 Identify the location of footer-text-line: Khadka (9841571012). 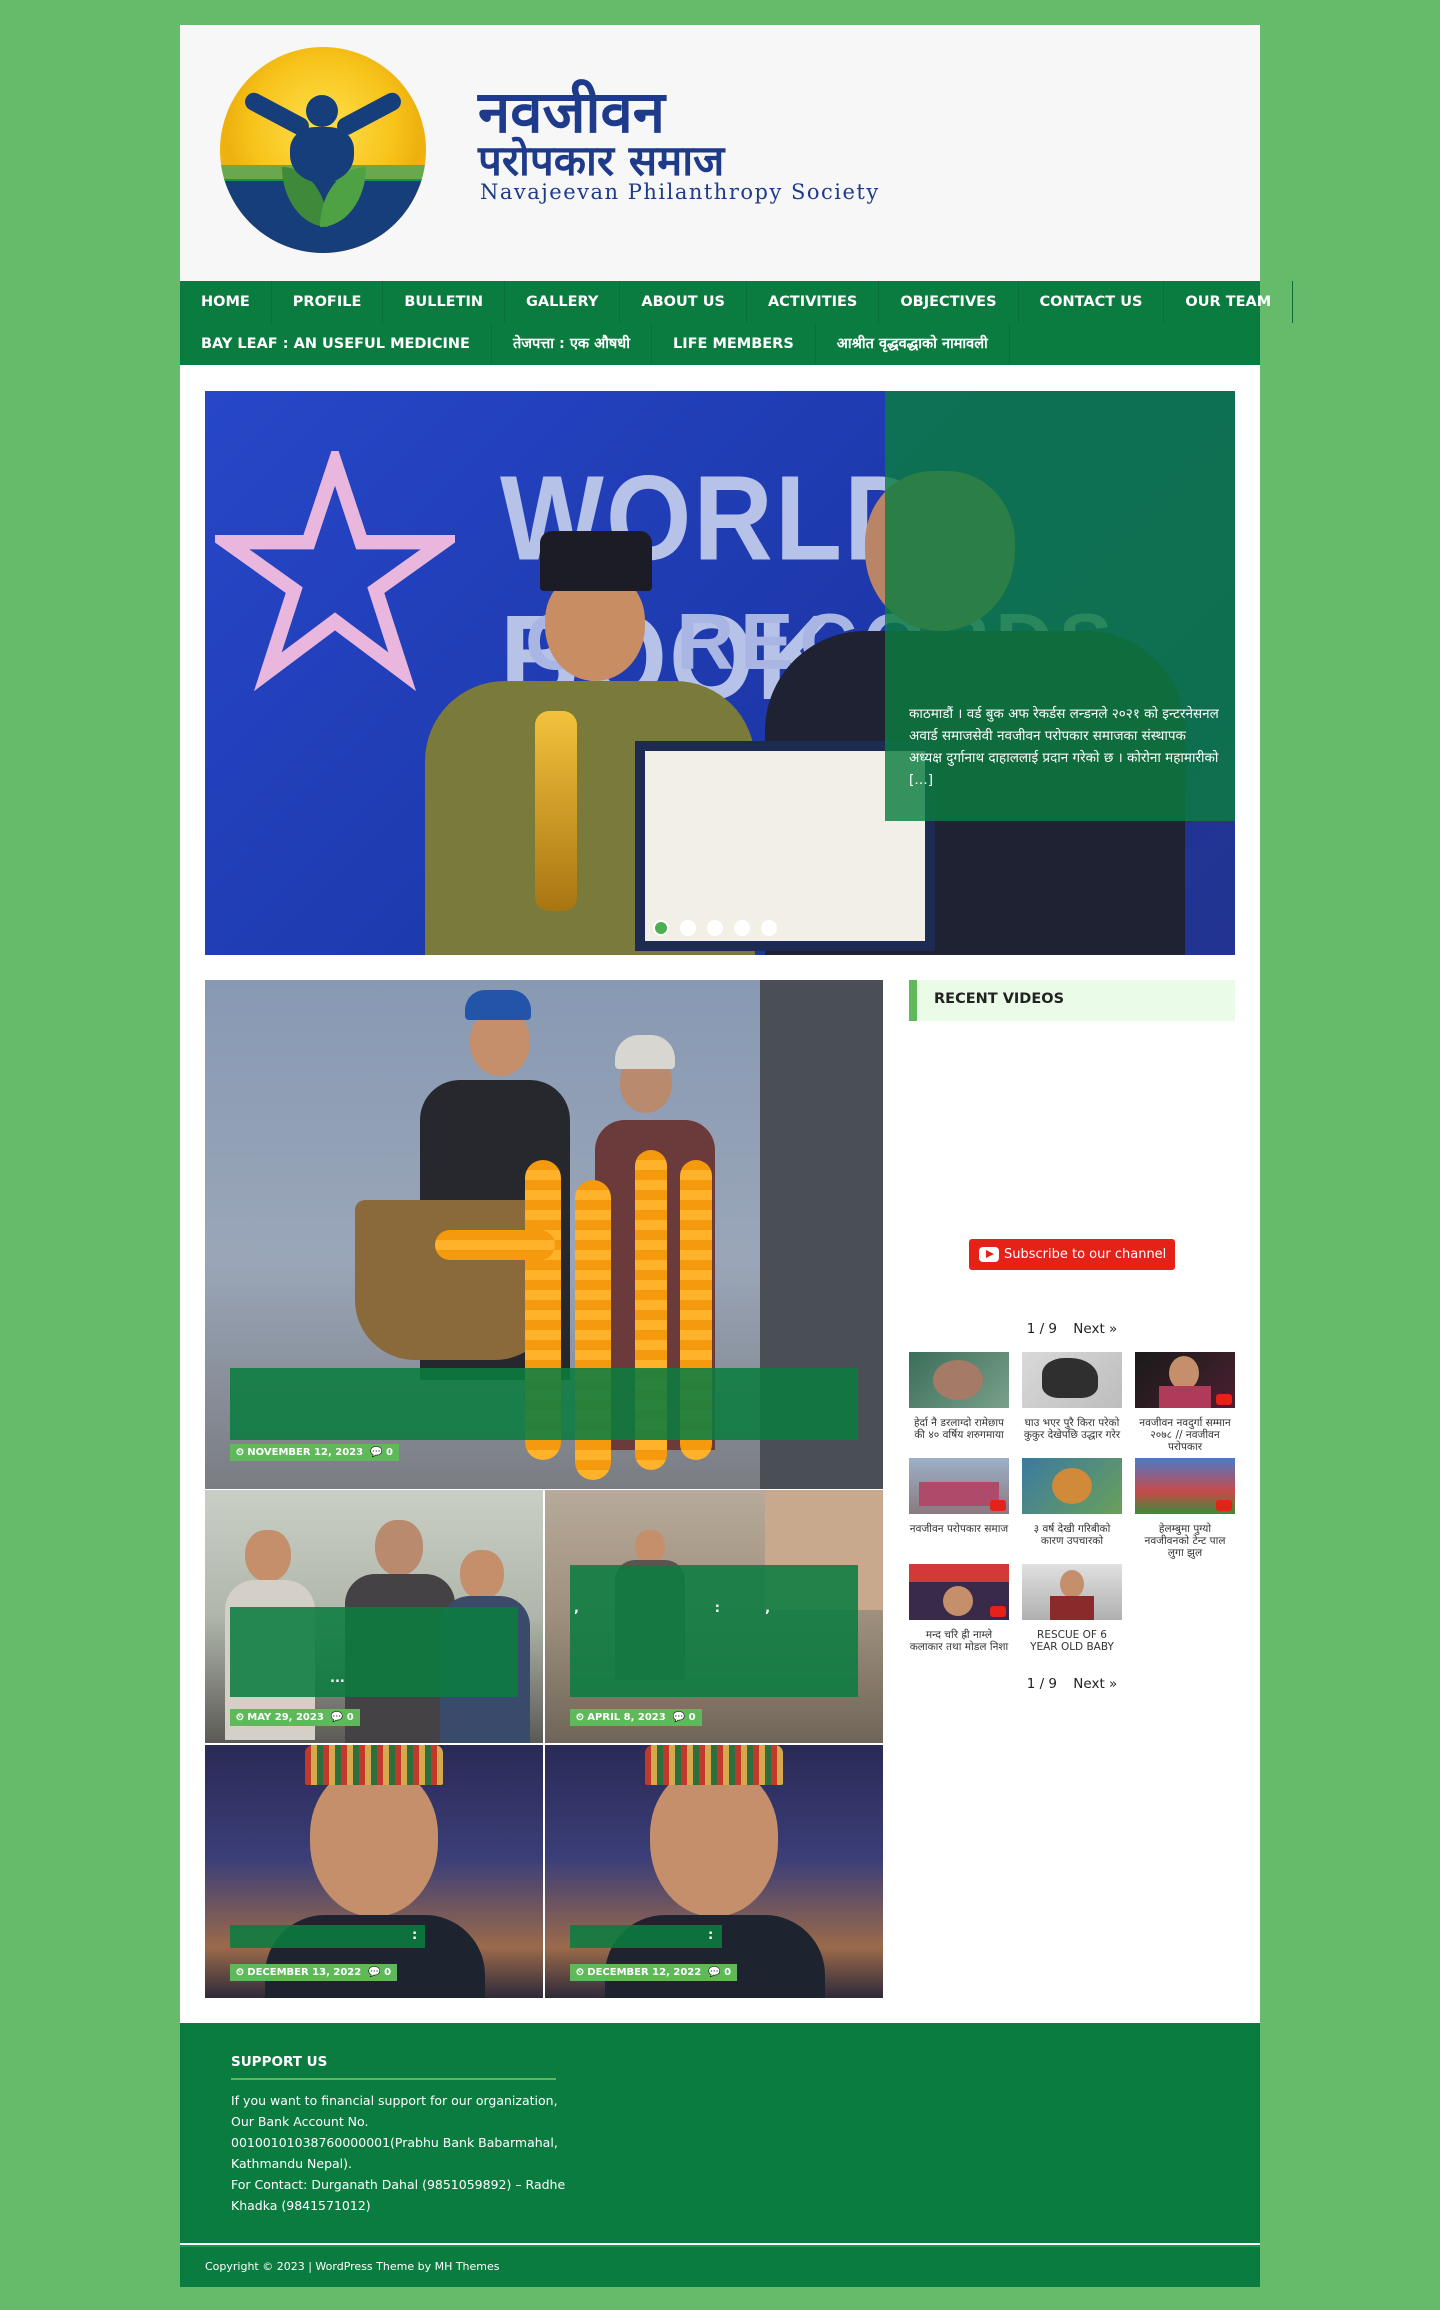
(301, 2205).